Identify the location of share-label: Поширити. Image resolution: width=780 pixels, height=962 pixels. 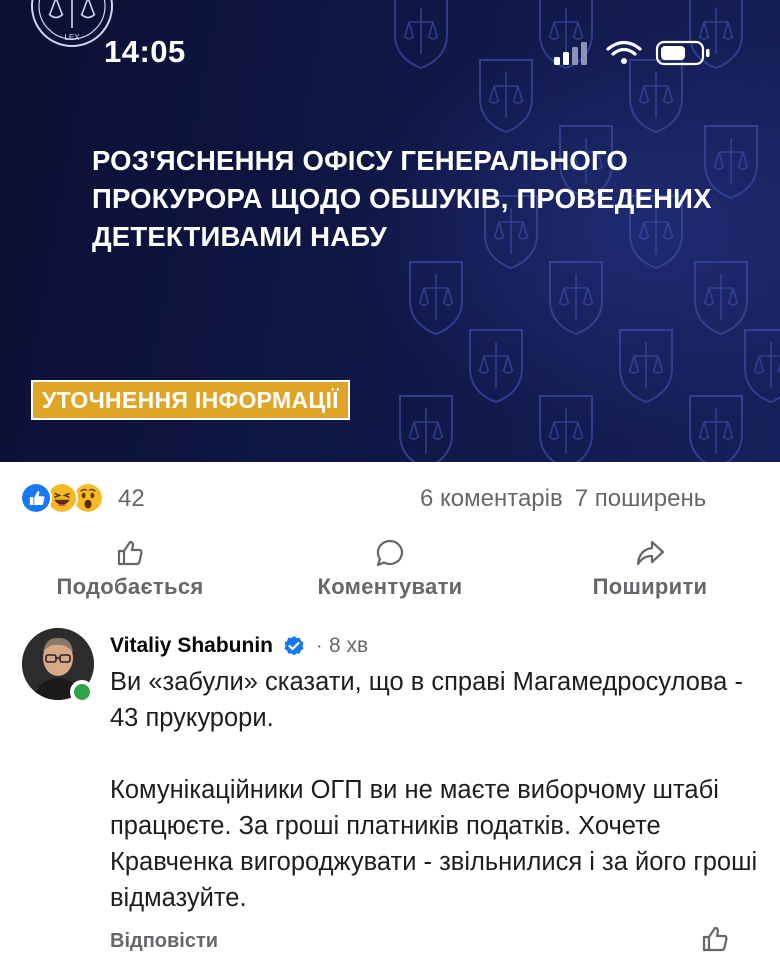
(650, 586).